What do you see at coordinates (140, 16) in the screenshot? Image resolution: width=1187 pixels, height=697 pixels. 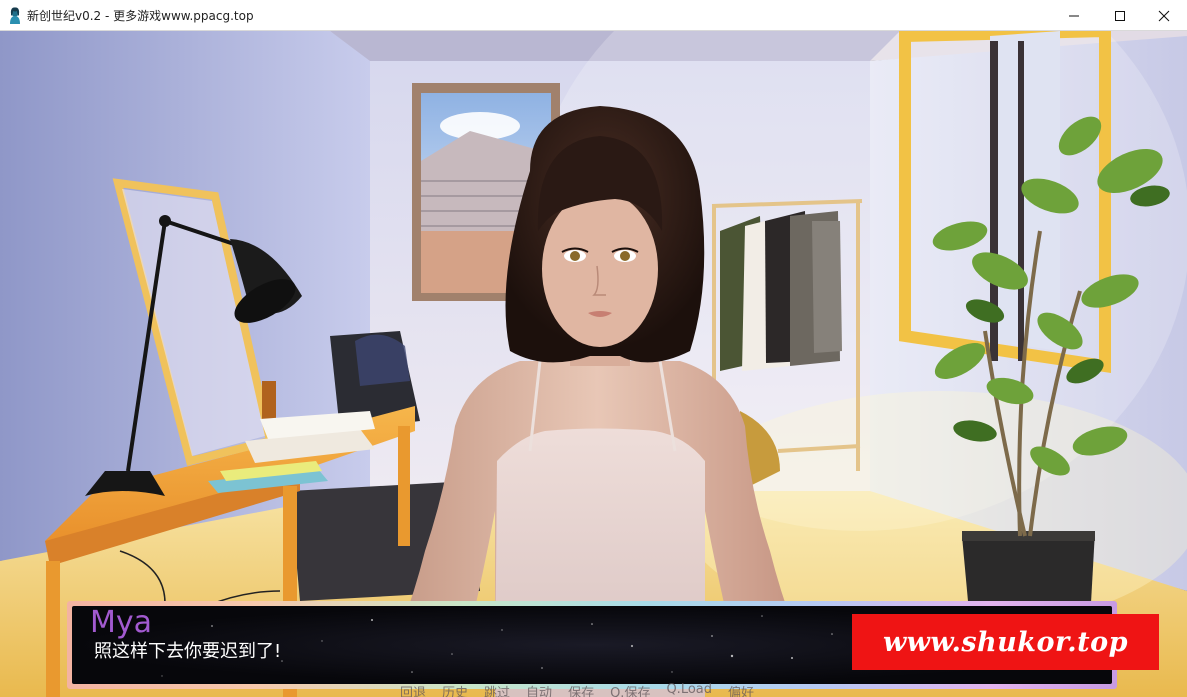 I see `window-title: 新创世纪v0.2 - 更多游戏www.ppacg.top` at bounding box center [140, 16].